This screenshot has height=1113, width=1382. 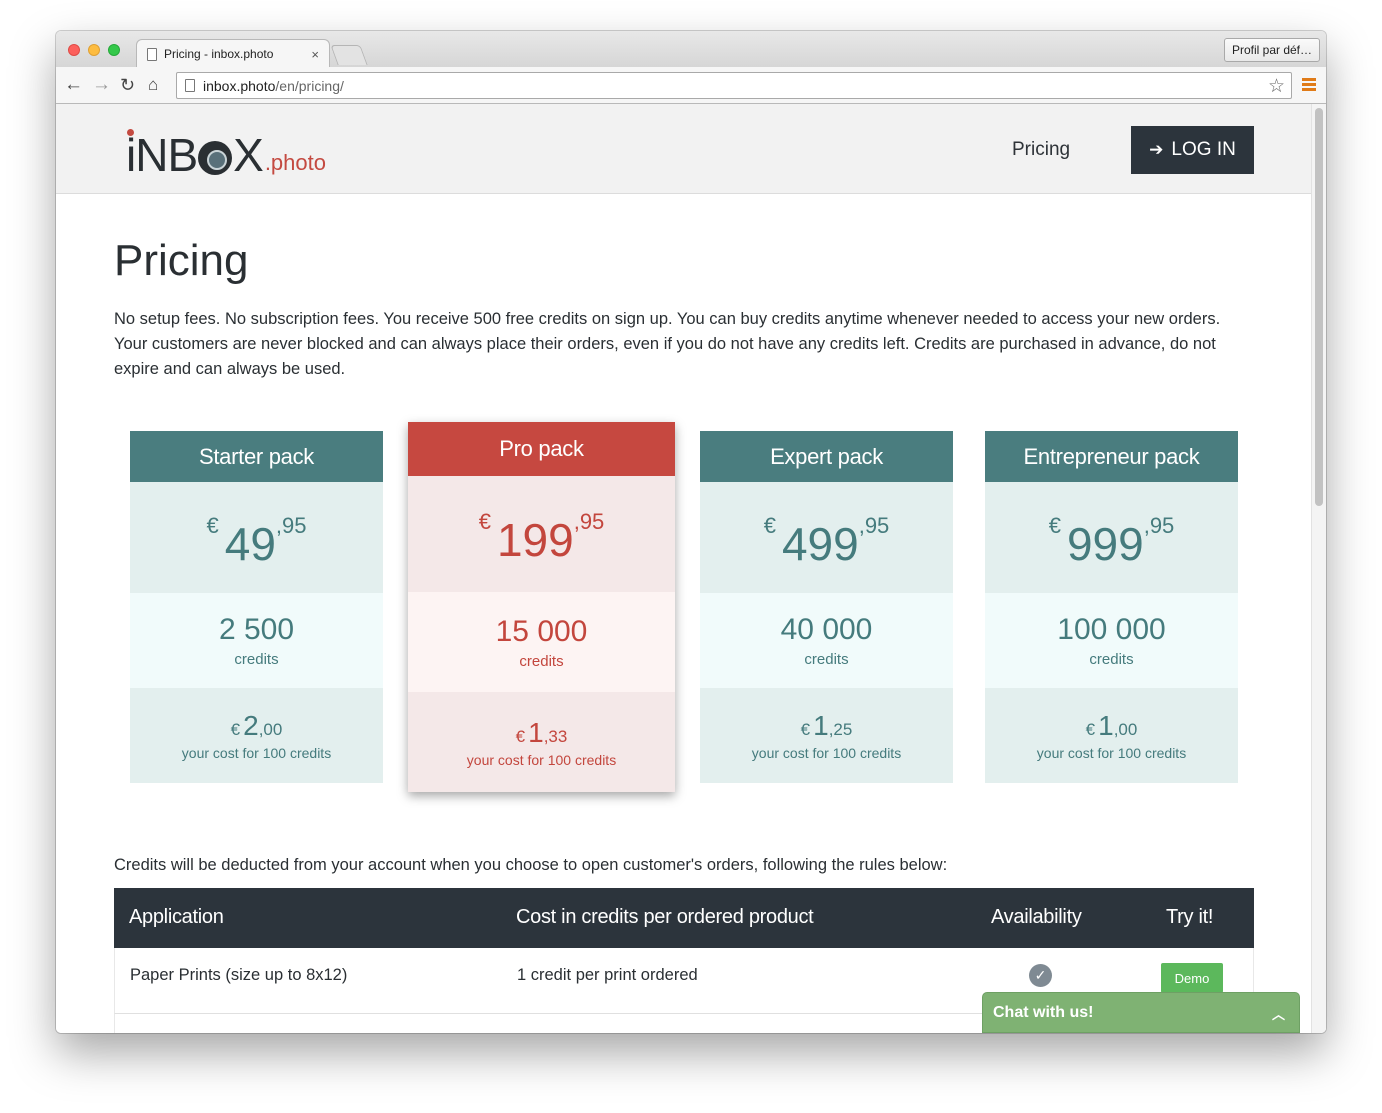 What do you see at coordinates (74, 50) in the screenshot?
I see `close-window-button` at bounding box center [74, 50].